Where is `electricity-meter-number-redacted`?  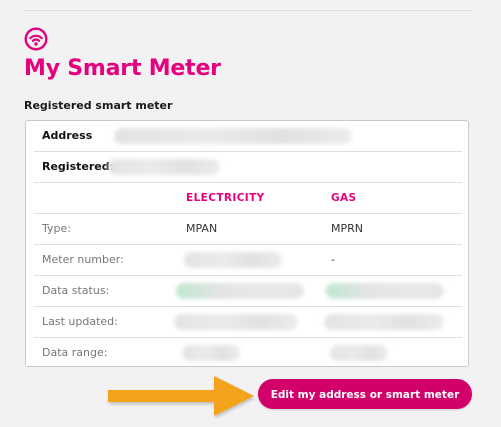 electricity-meter-number-redacted is located at coordinates (233, 260).